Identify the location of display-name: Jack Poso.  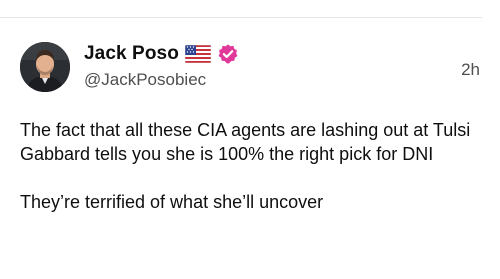
(131, 54).